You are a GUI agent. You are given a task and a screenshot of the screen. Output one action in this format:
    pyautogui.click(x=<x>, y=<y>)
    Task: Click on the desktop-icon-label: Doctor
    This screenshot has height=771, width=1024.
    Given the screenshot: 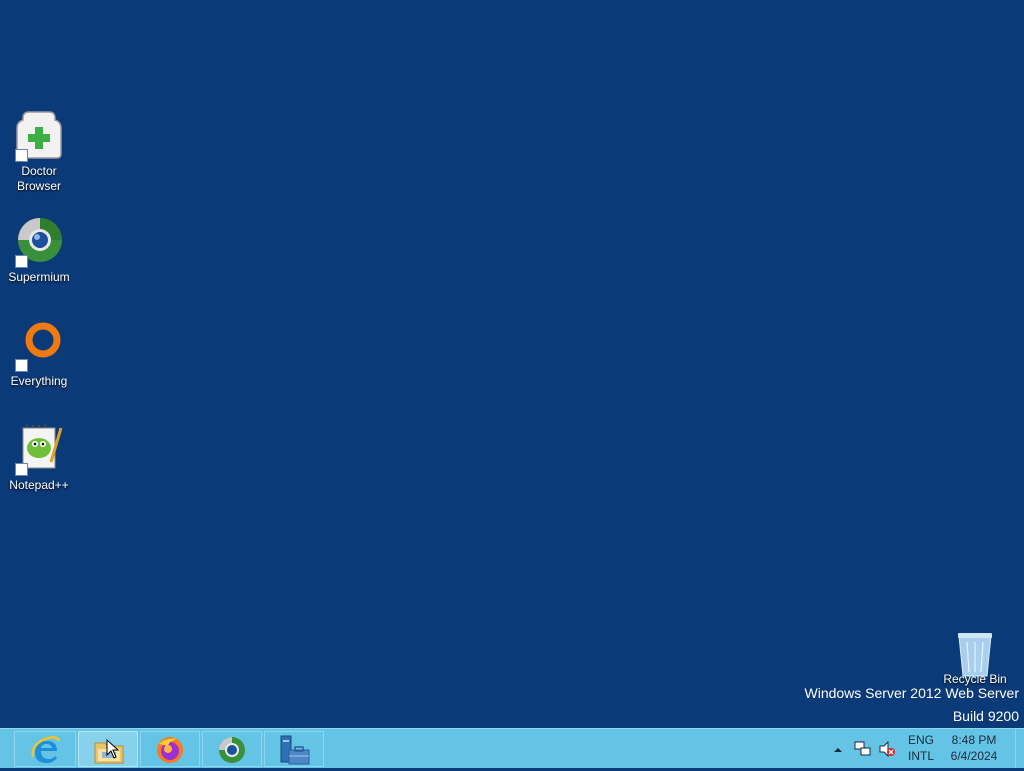 What is the action you would take?
    pyautogui.click(x=39, y=171)
    